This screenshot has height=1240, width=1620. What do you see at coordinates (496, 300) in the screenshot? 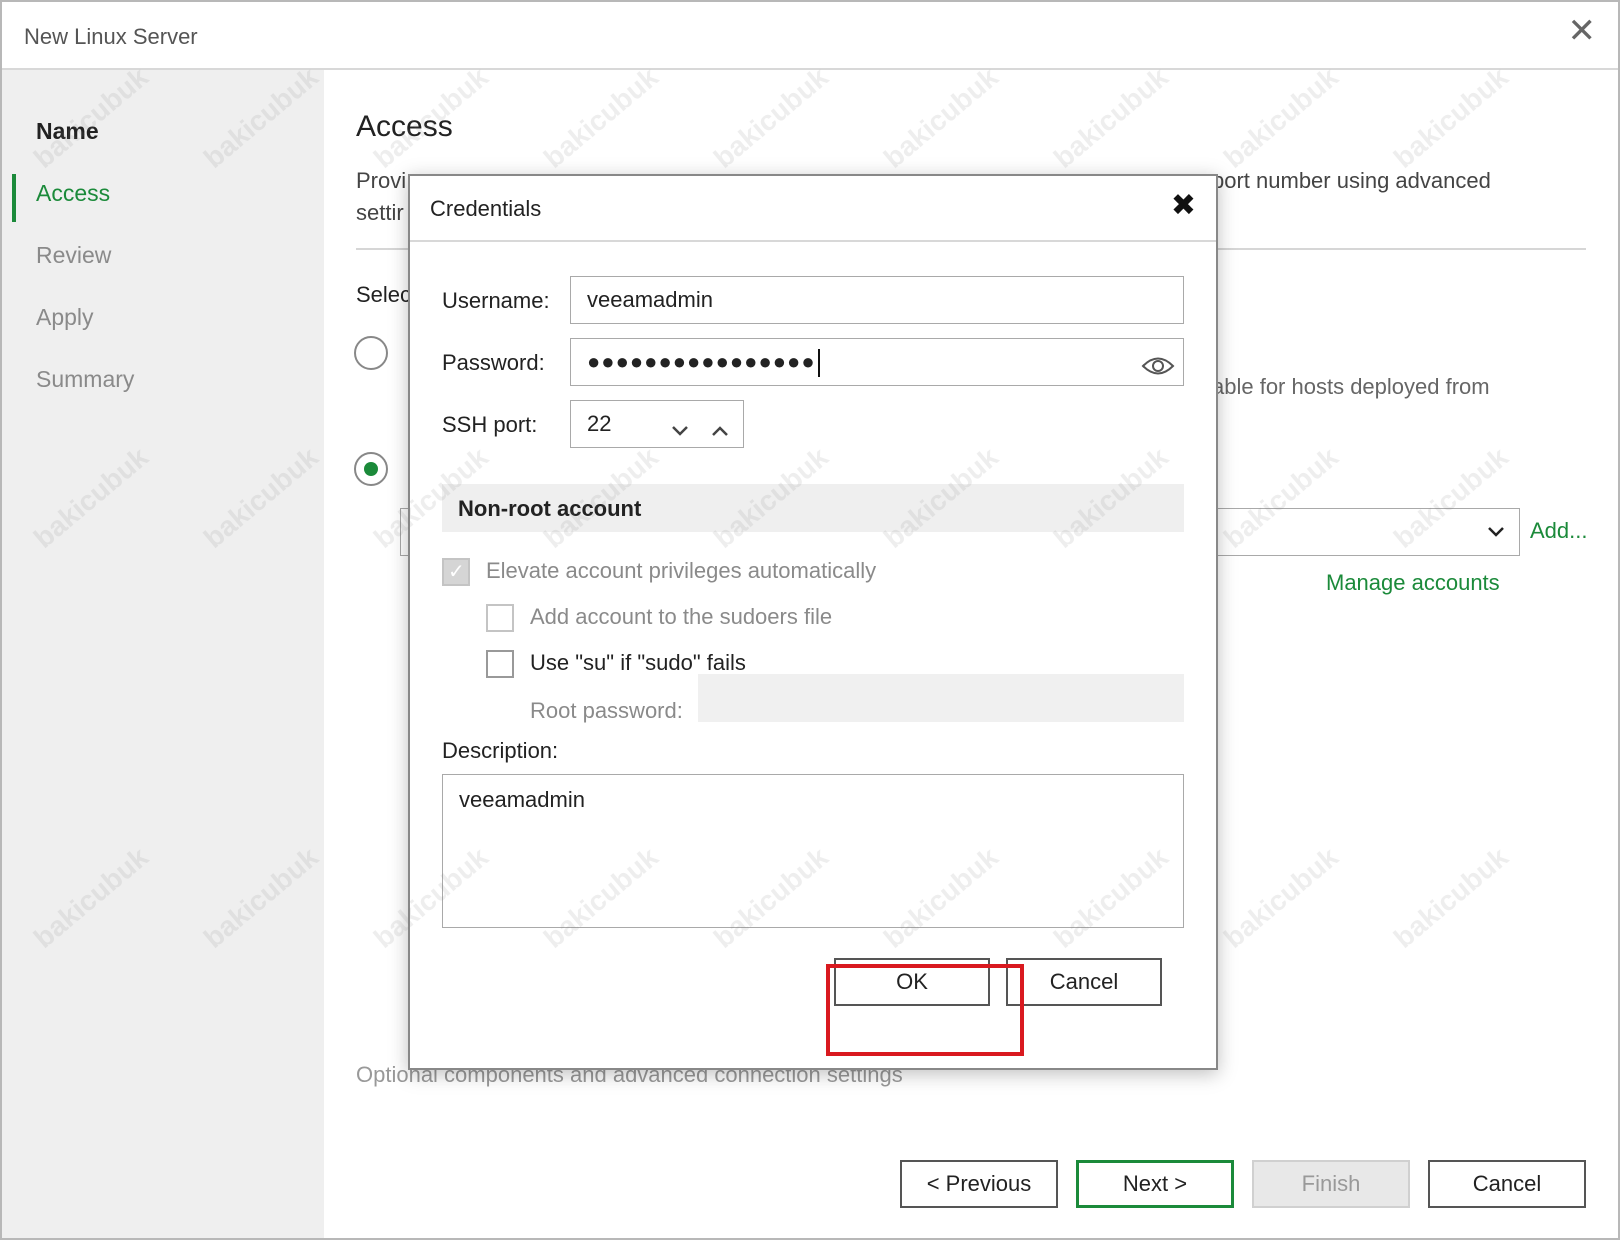
I see `username-label: Username:` at bounding box center [496, 300].